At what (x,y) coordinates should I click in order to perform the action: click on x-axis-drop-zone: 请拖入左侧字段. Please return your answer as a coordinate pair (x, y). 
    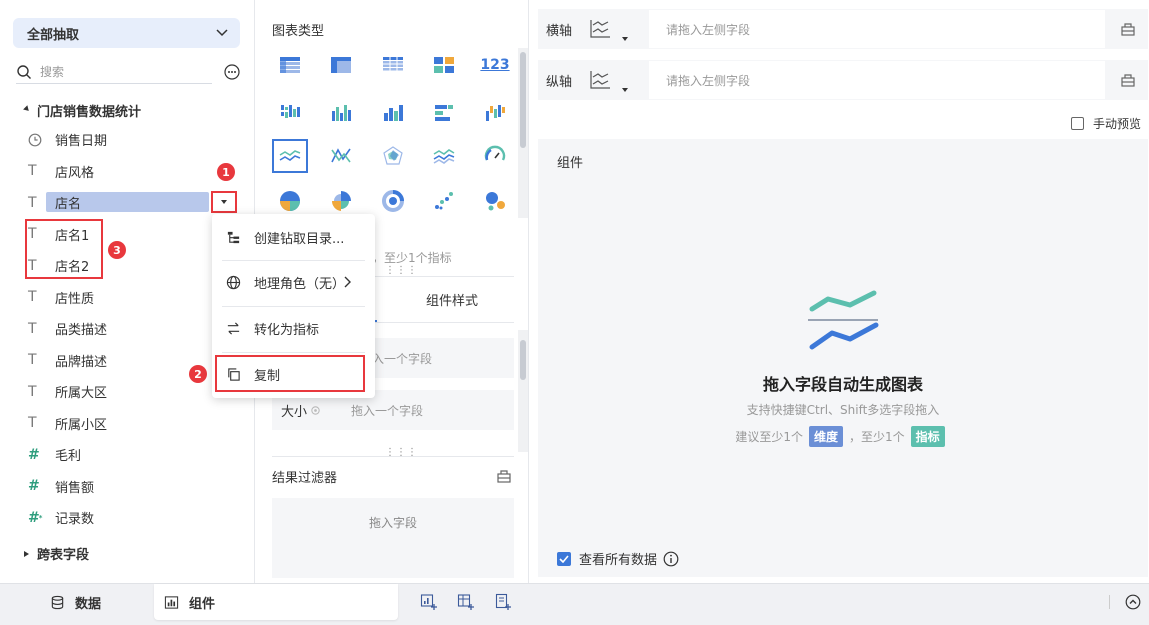
    Looking at the image, I should click on (877, 29).